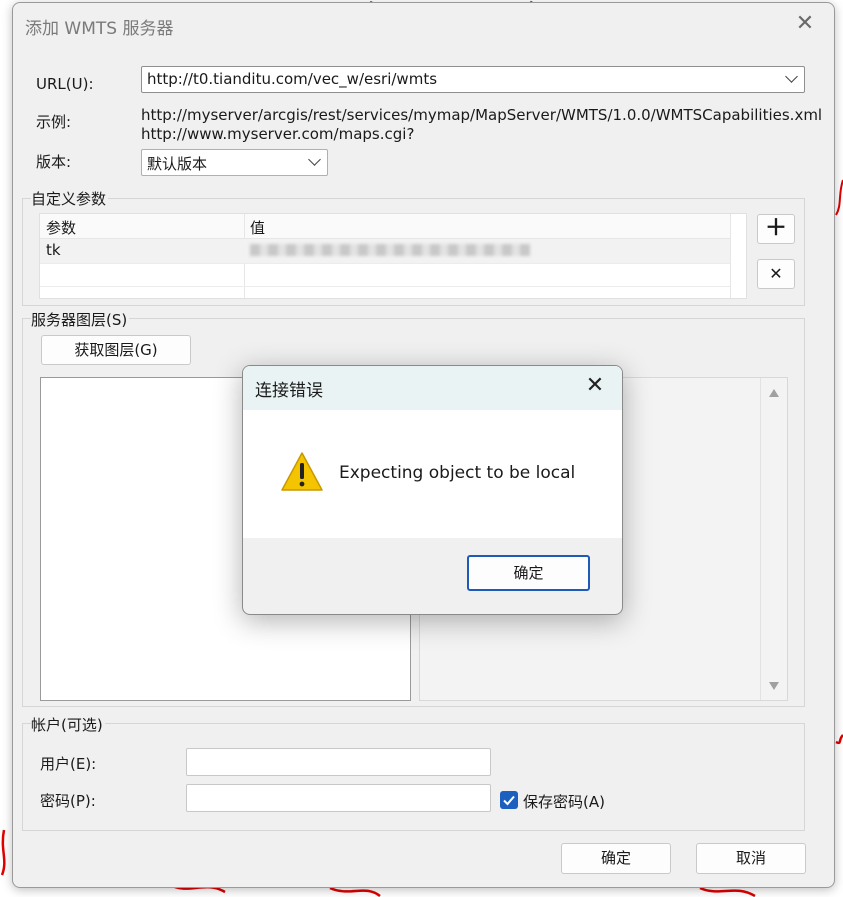  I want to click on url-combobox: http://t0.tianditu.com/vec_w/esri/wmts, so click(473, 79).